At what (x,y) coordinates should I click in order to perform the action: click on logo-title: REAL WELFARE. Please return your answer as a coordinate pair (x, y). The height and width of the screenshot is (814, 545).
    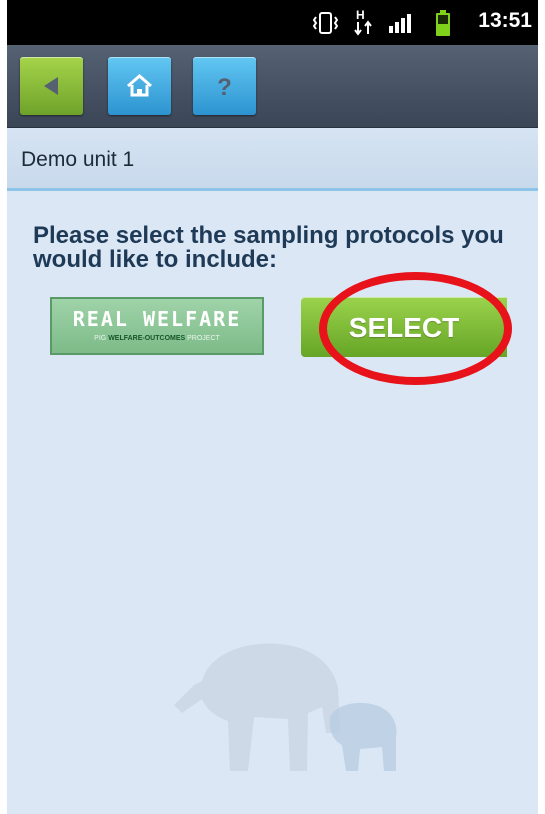
    Looking at the image, I should click on (157, 319).